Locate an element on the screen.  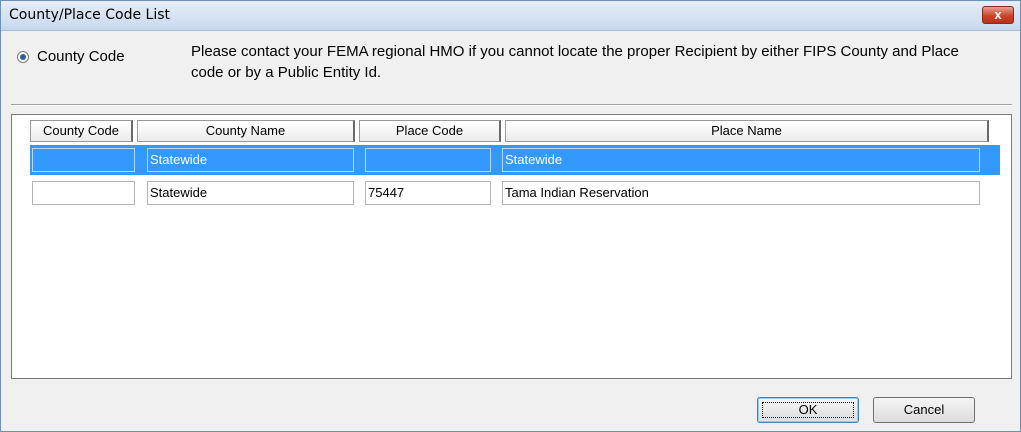
cell-place-code is located at coordinates (428, 160).